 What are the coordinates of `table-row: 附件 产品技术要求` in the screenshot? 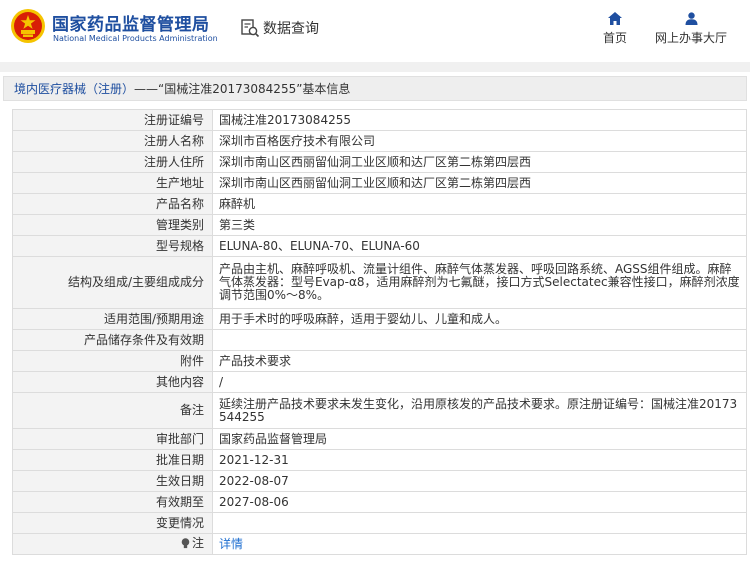 It's located at (379, 361).